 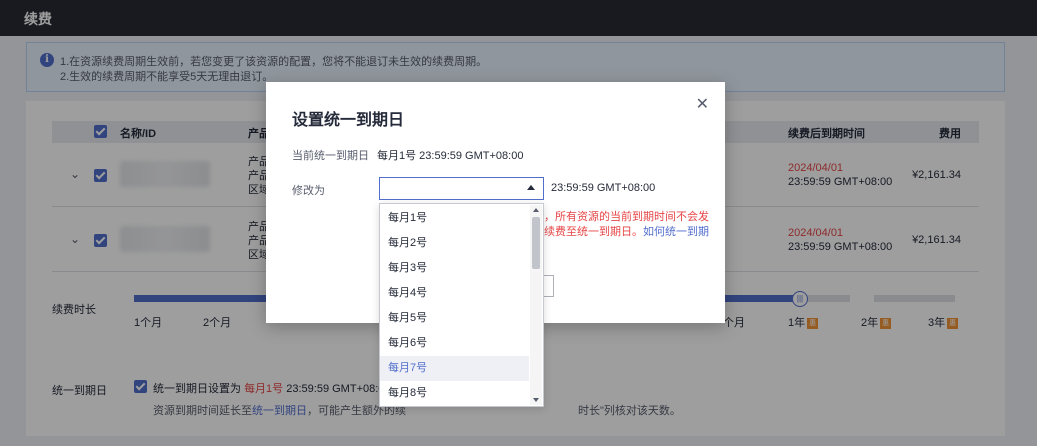 I want to click on dropdown-option: 每月6号, so click(x=454, y=343).